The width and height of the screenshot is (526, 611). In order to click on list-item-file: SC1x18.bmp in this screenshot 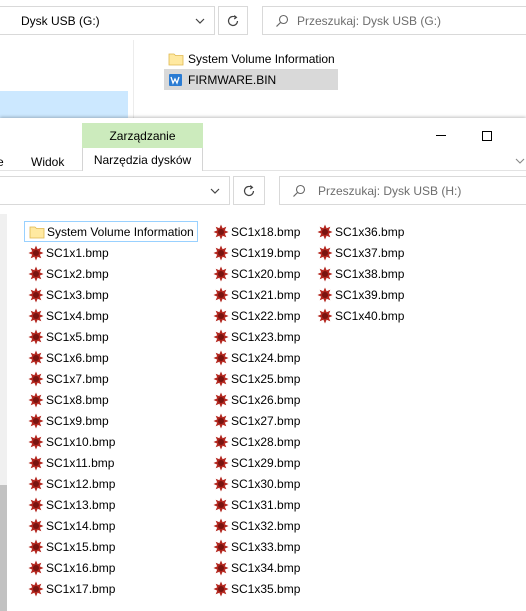, I will do `click(256, 231)`.